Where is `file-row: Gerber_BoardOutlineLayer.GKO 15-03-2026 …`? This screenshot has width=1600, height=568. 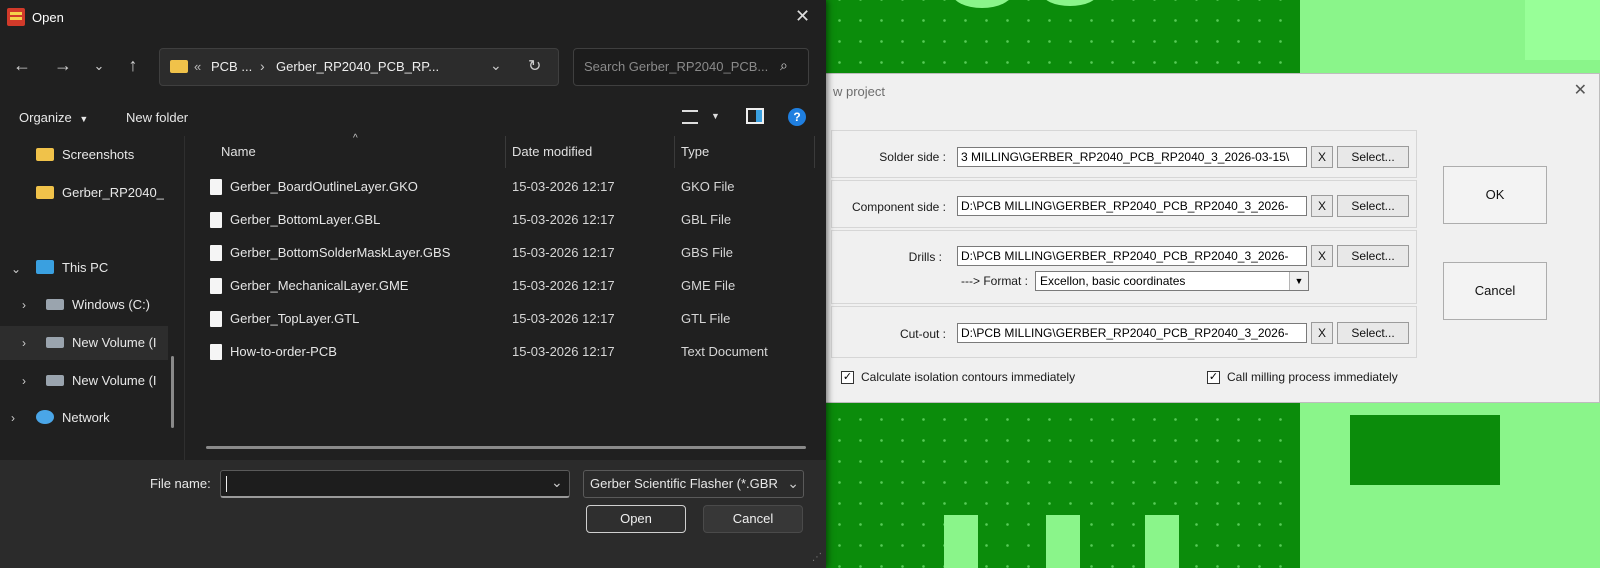
file-row: Gerber_BoardOutlineLayer.GKO 15-03-2026 … is located at coordinates (507, 187).